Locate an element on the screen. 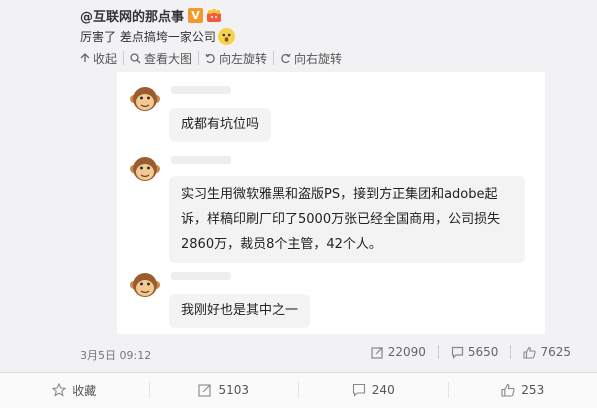 The image size is (597, 408). comment-button: 240 is located at coordinates (373, 390).